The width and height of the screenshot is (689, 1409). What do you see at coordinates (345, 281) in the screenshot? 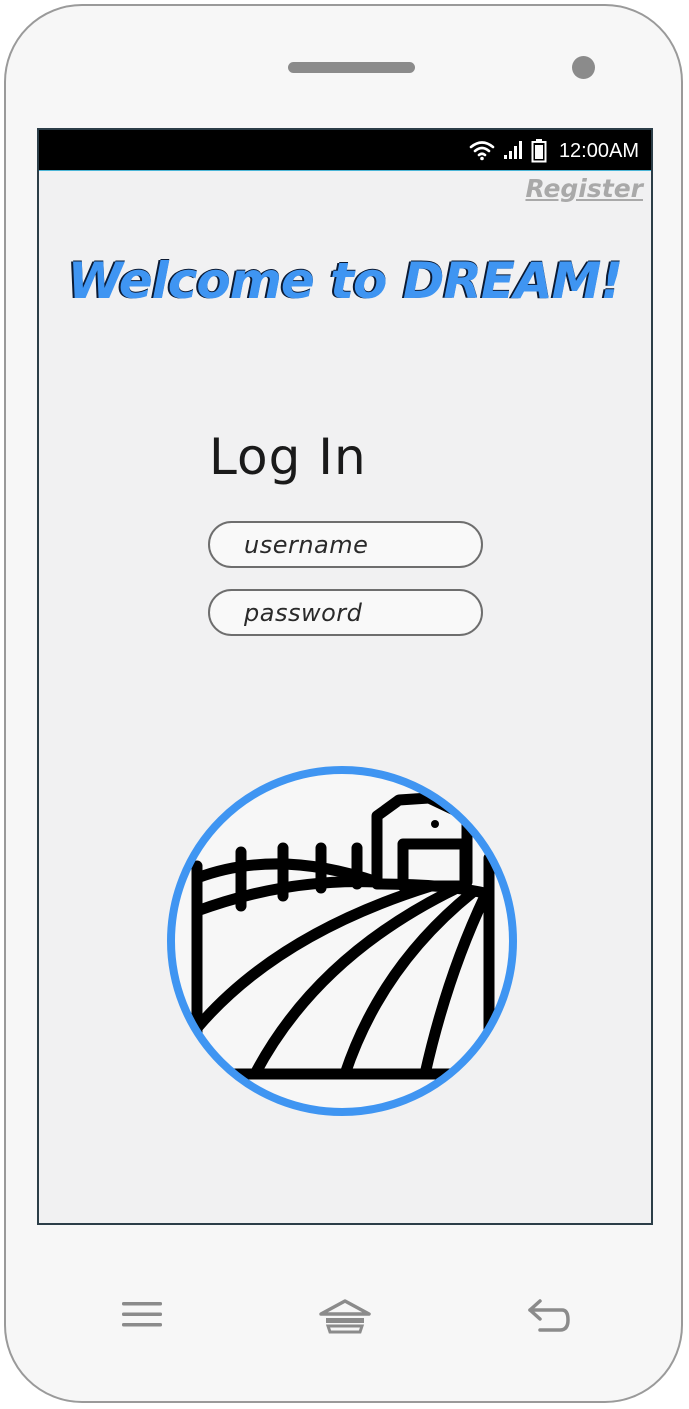
I see `welcome-title: Welcome to DREAM!` at bounding box center [345, 281].